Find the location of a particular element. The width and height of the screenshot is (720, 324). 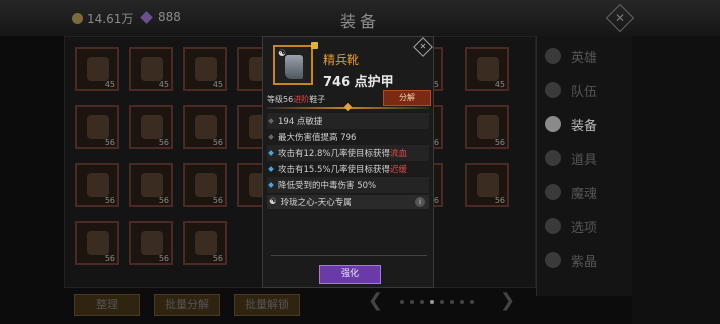

set-name: 玲珑之心-天心专属 is located at coordinates (316, 203).